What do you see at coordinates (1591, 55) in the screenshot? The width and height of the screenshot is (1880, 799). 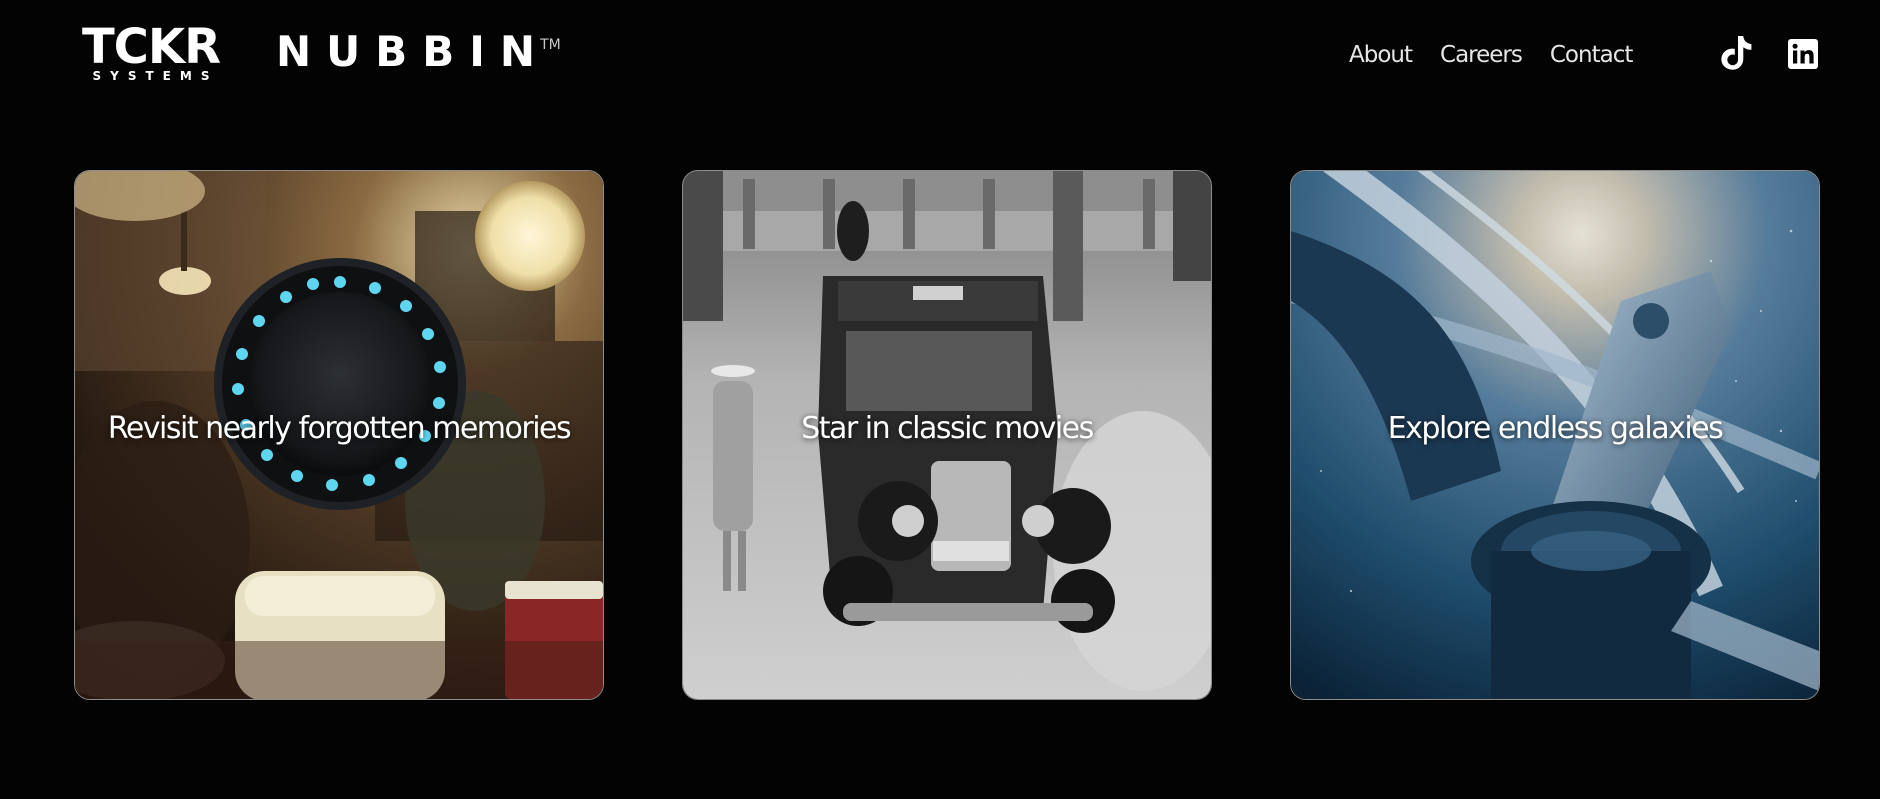 I see `nav-link-contact: Contact` at bounding box center [1591, 55].